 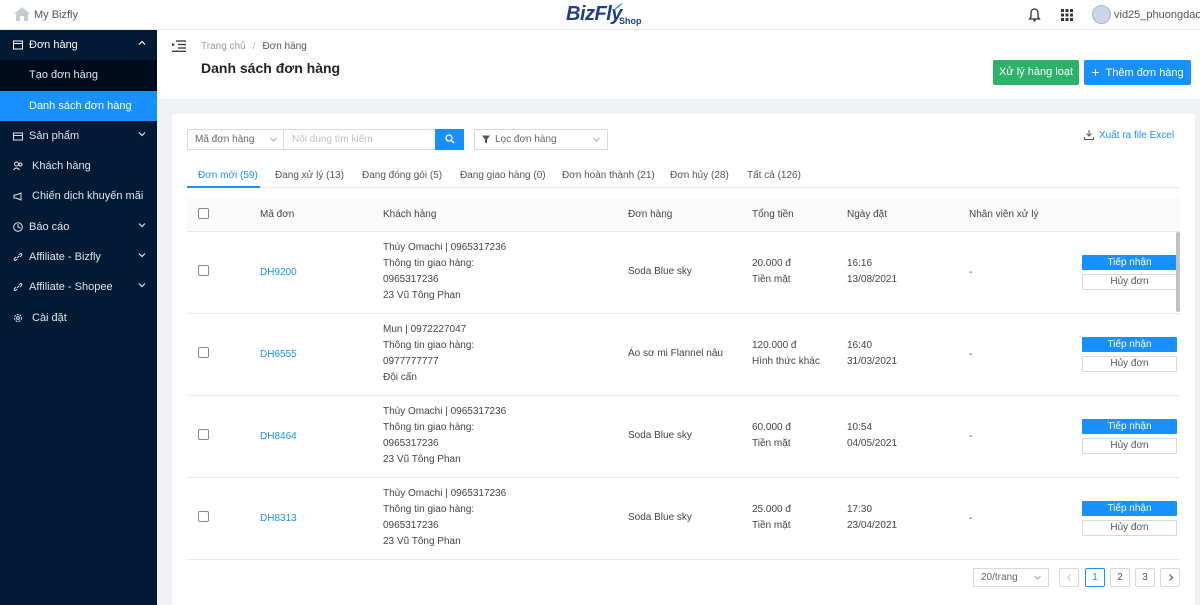 I want to click on home-icon, so click(x=22, y=14).